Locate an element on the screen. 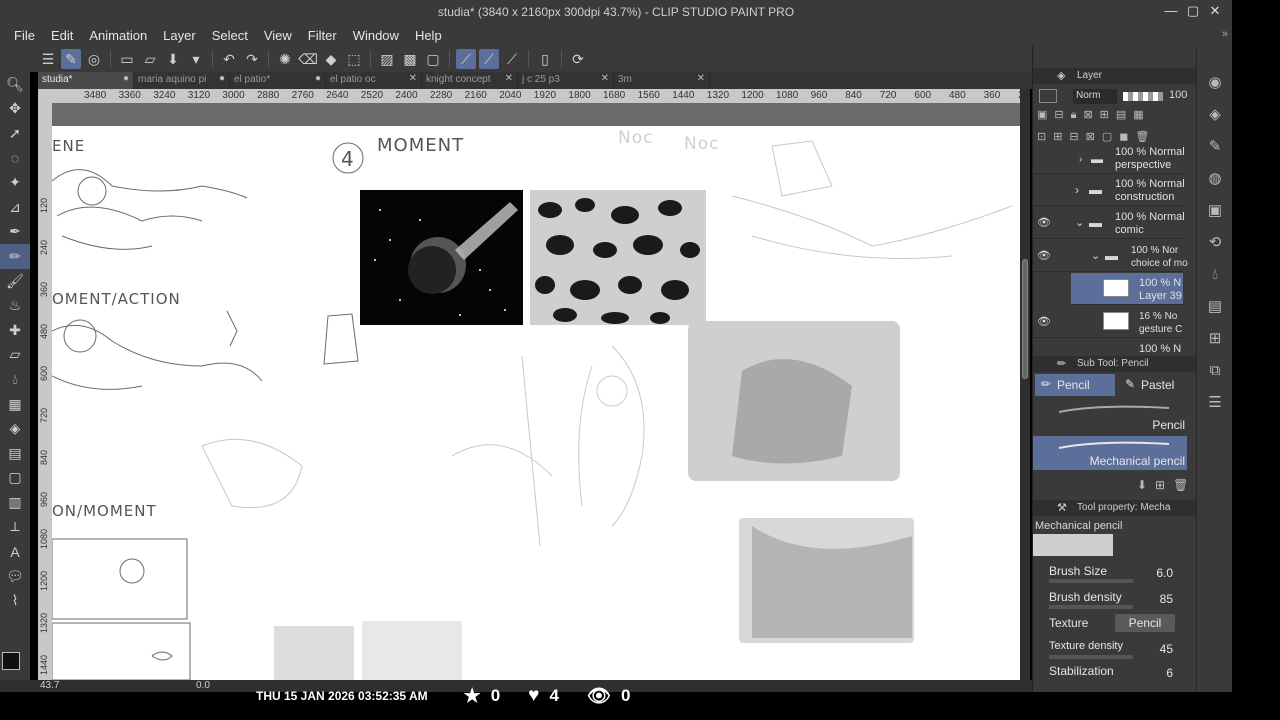  text-tool-icon: A is located at coordinates (15, 551).